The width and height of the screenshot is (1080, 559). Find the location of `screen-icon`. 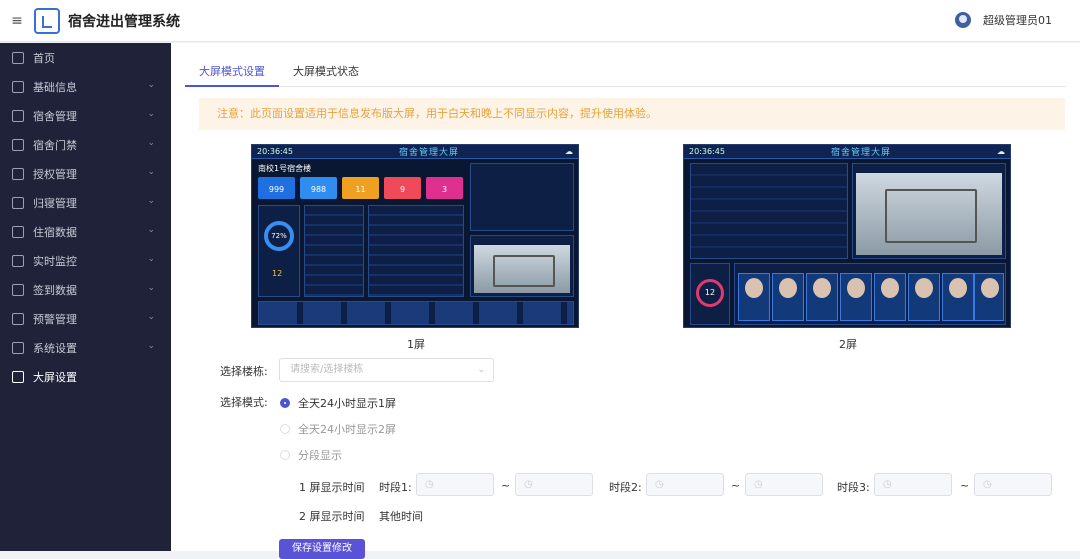

screen-icon is located at coordinates (18, 376).